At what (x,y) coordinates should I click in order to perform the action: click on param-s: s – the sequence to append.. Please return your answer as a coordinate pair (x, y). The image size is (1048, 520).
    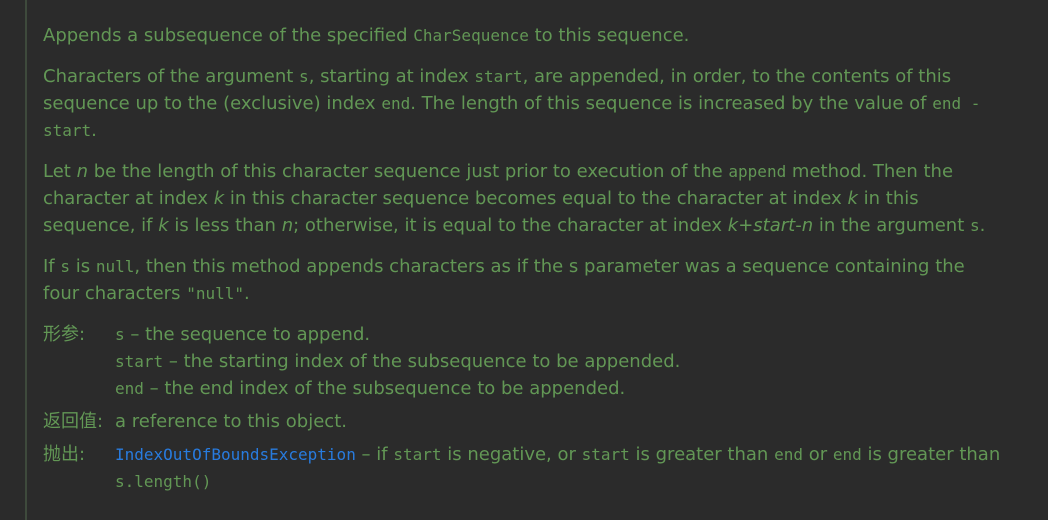
    Looking at the image, I should click on (243, 334).